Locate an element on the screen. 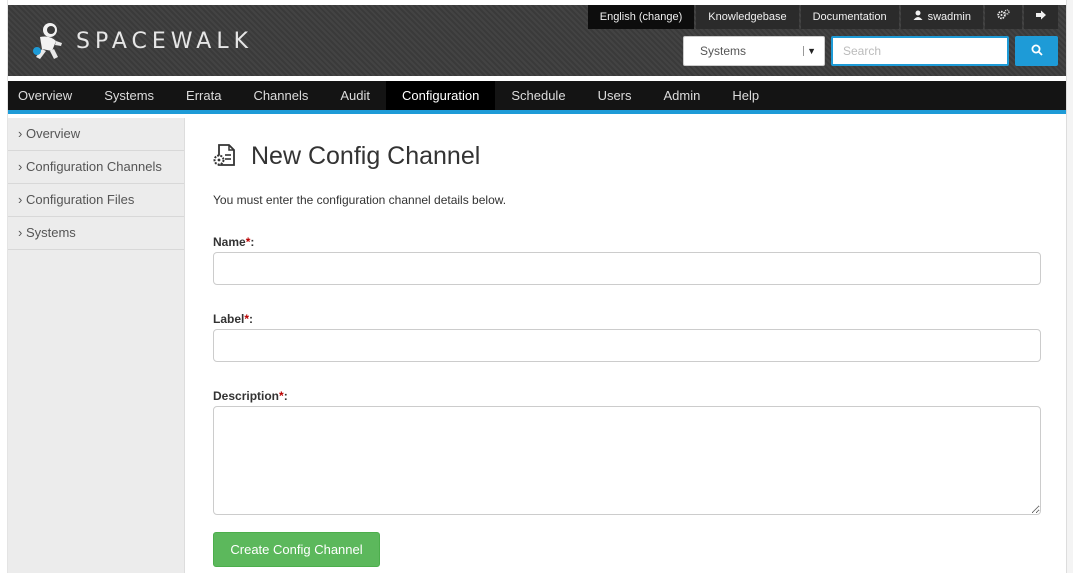 The height and width of the screenshot is (573, 1073). description-label: Description*: is located at coordinates (250, 396).